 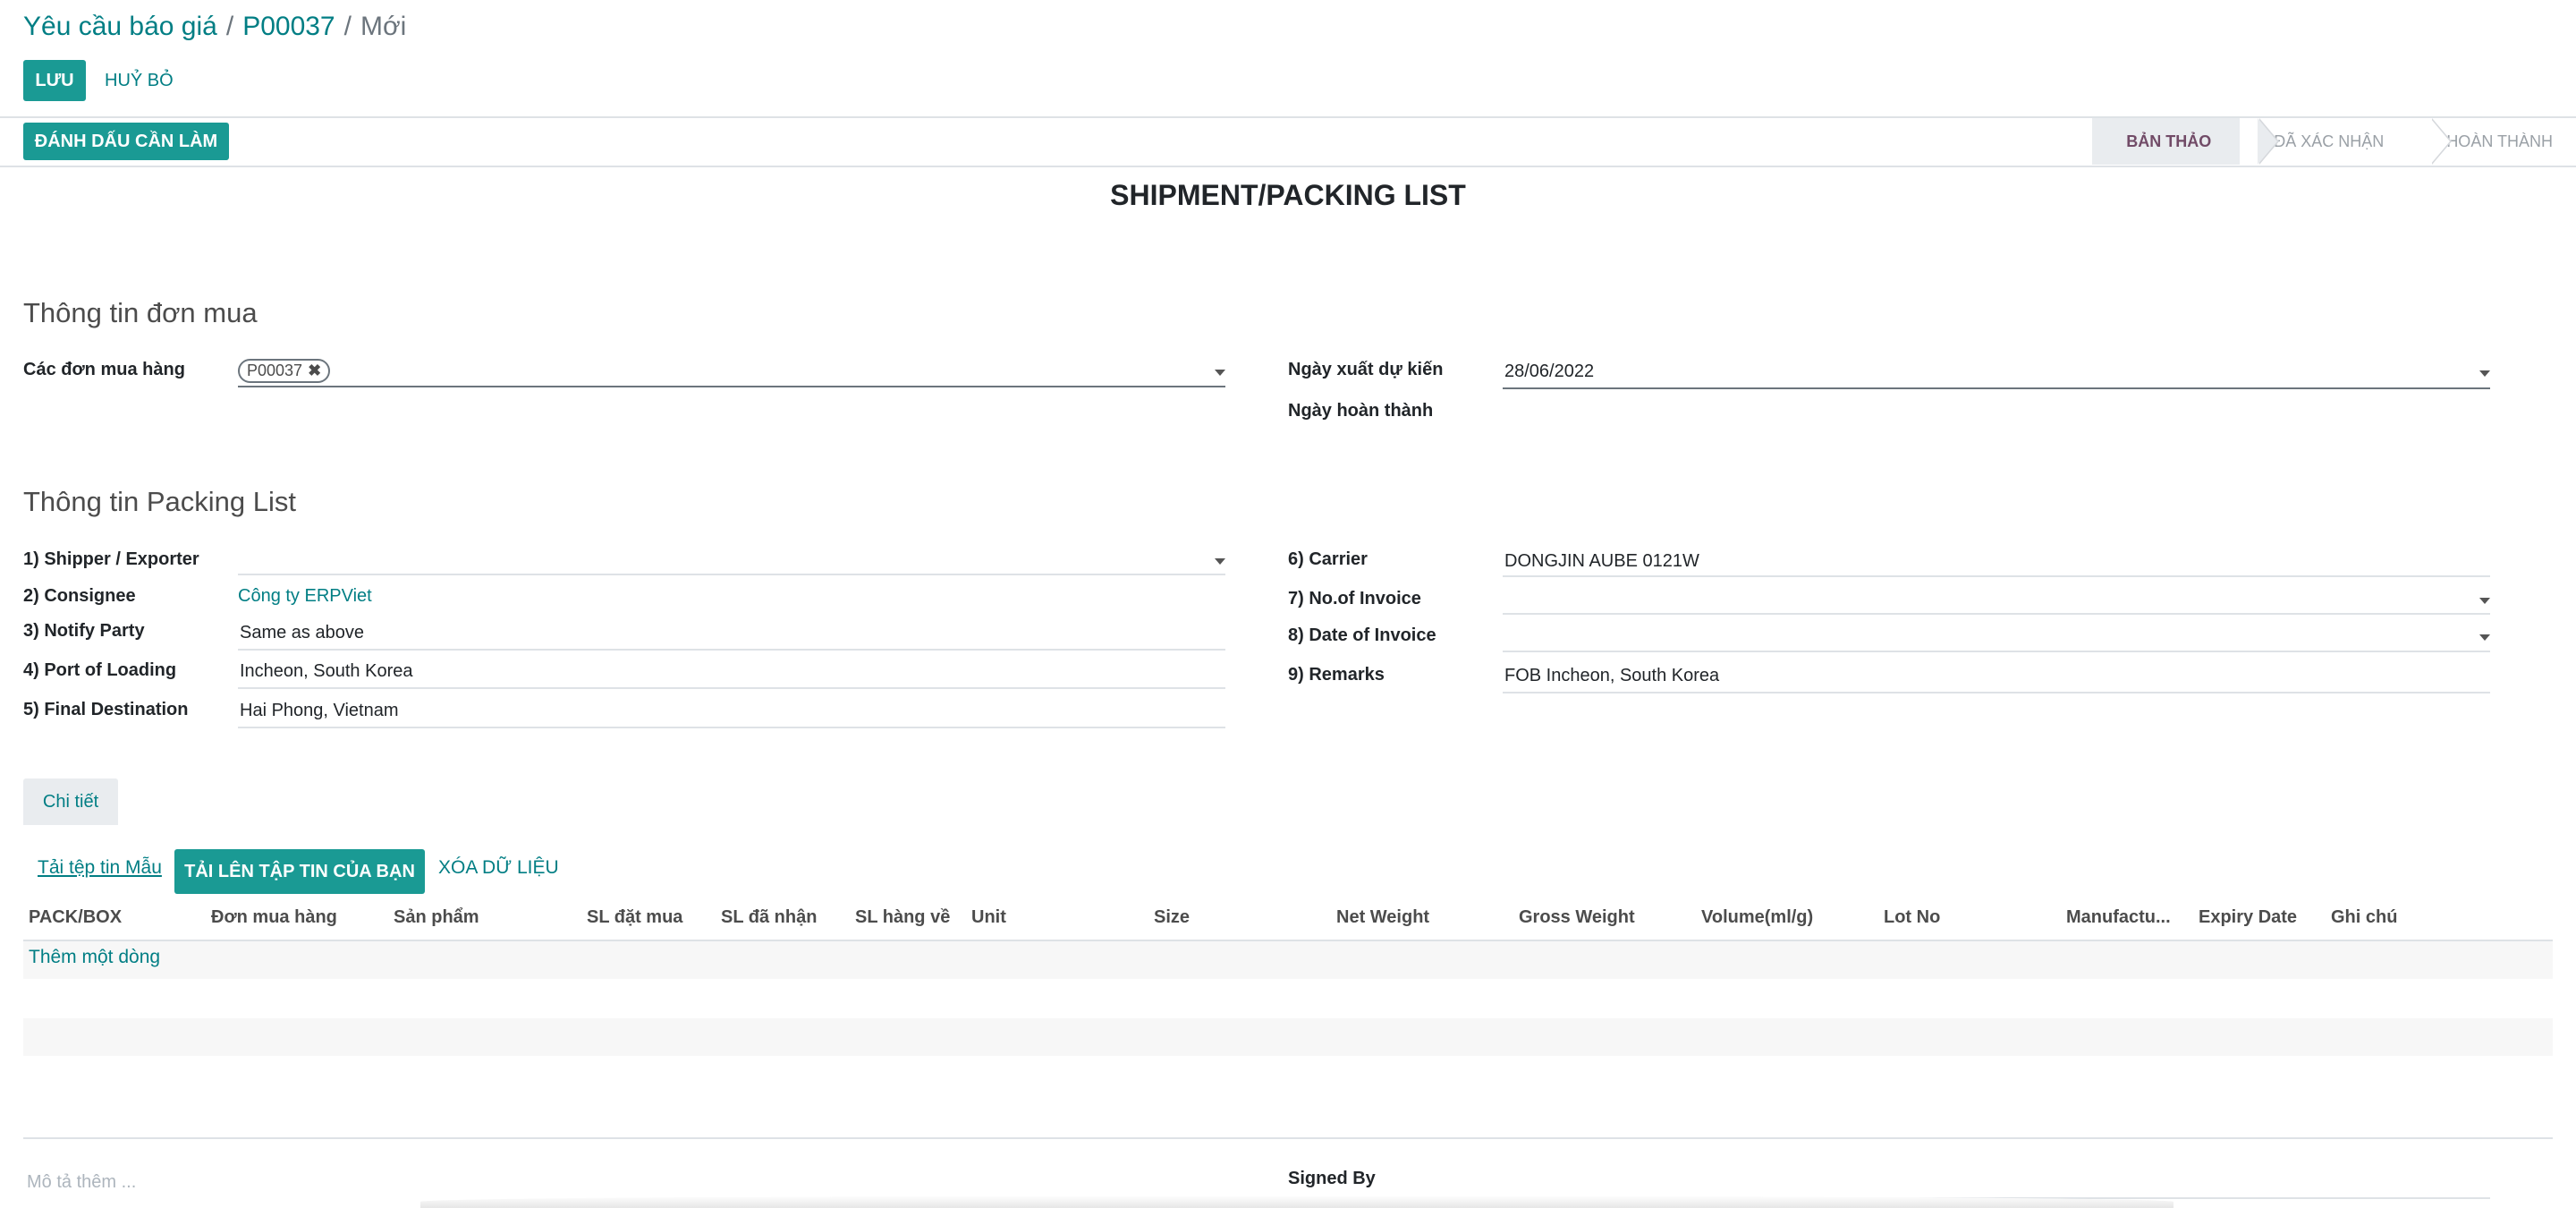 What do you see at coordinates (314, 371) in the screenshot?
I see `remove-tag-icon: ✖` at bounding box center [314, 371].